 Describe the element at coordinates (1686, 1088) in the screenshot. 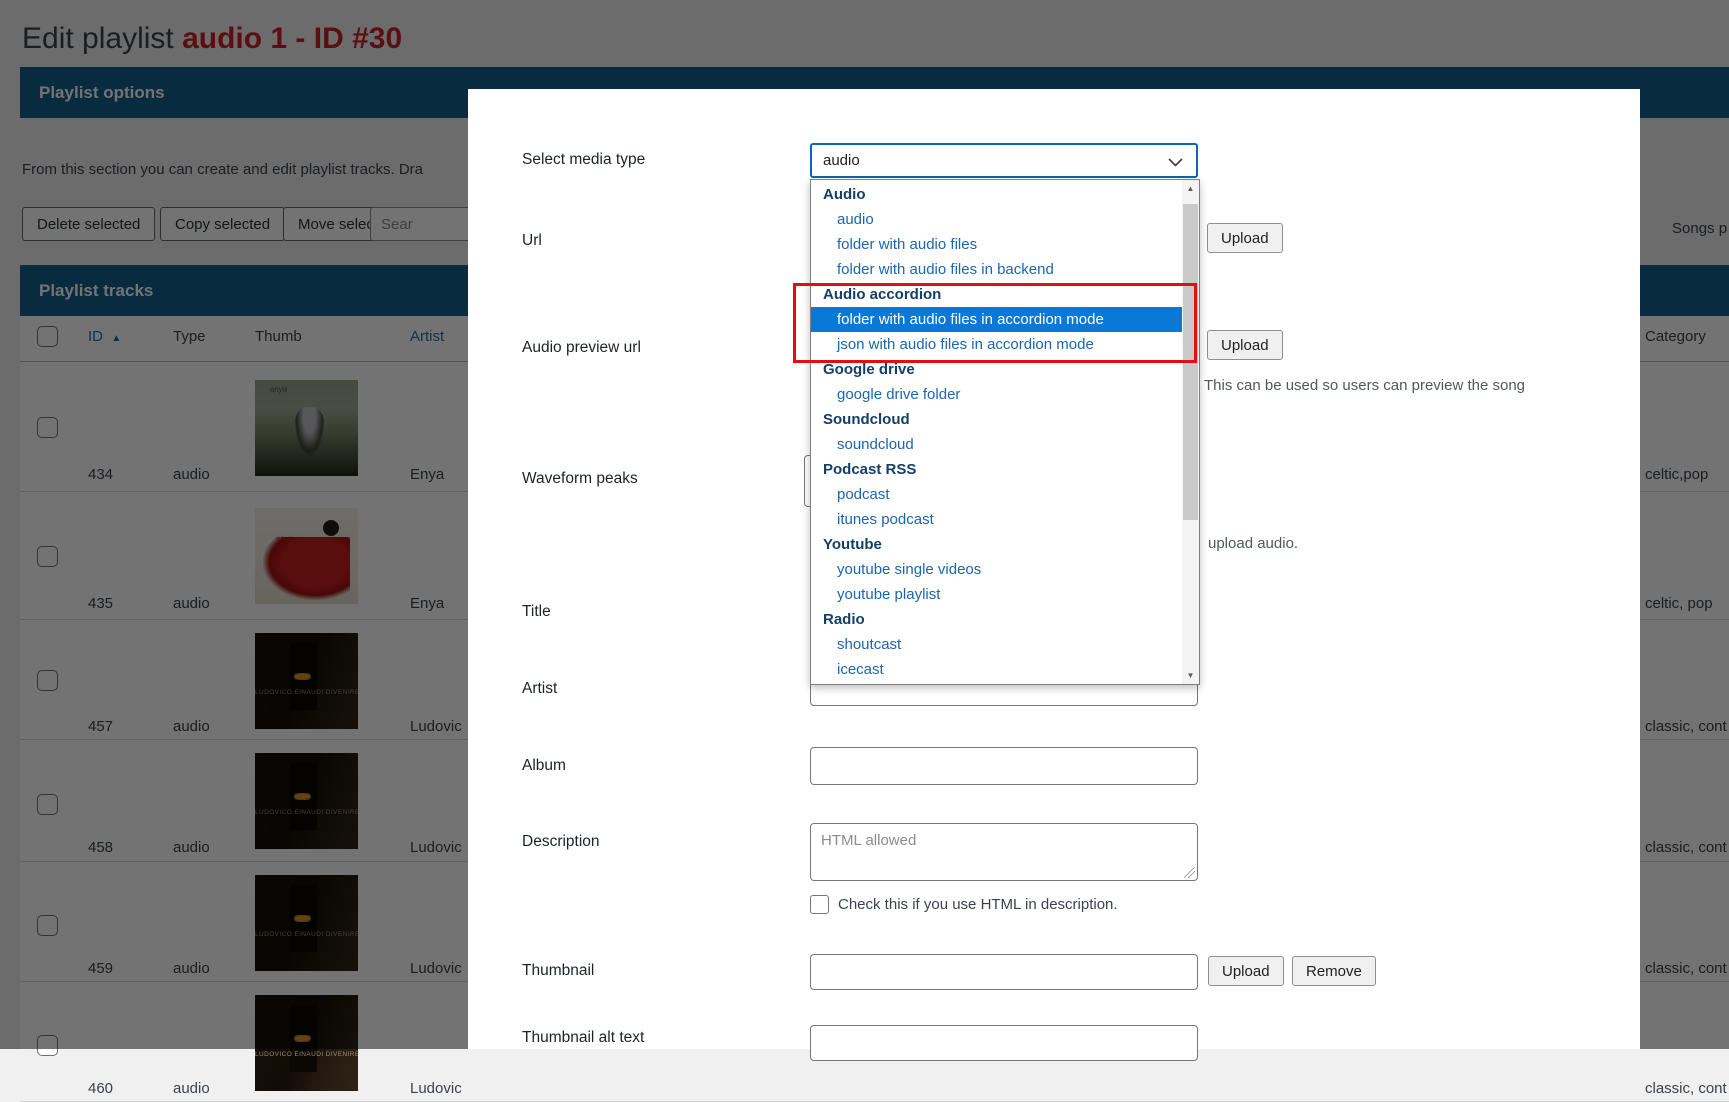

I see `row-category: classic, cont` at that location.